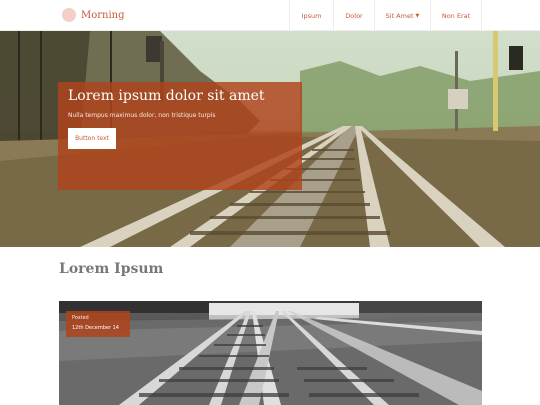 This screenshot has height=405, width=540. Describe the element at coordinates (103, 15) in the screenshot. I see `brand-name: Morning` at that location.